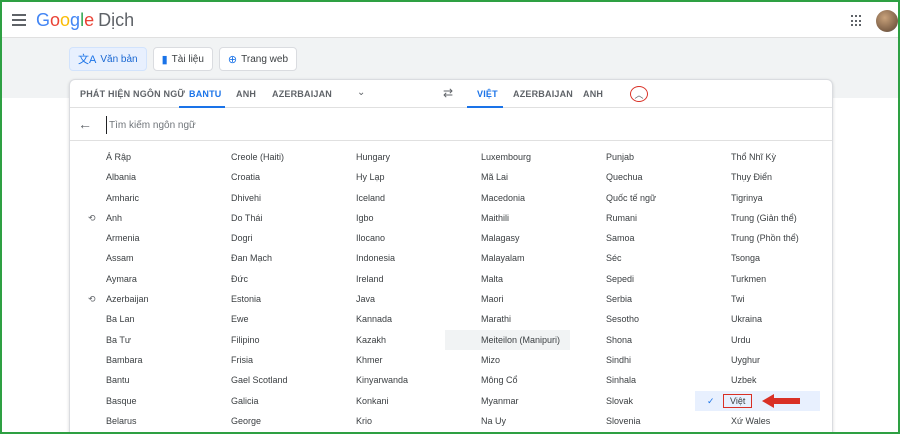 This screenshot has height=434, width=900. I want to click on language-option: Twi, so click(757, 299).